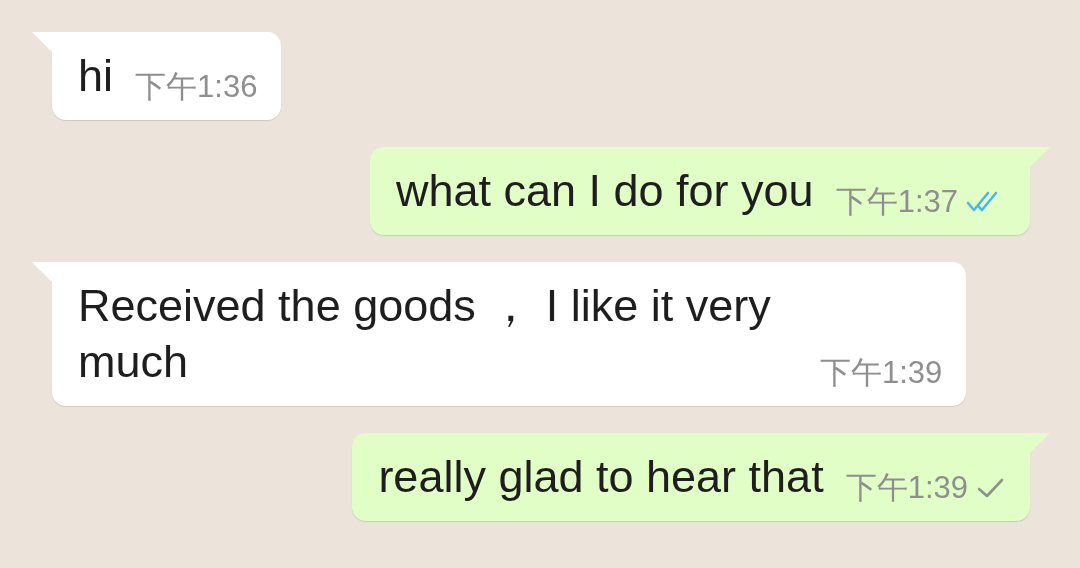 This screenshot has height=568, width=1080. I want to click on message-text: what can I do for you, so click(604, 191).